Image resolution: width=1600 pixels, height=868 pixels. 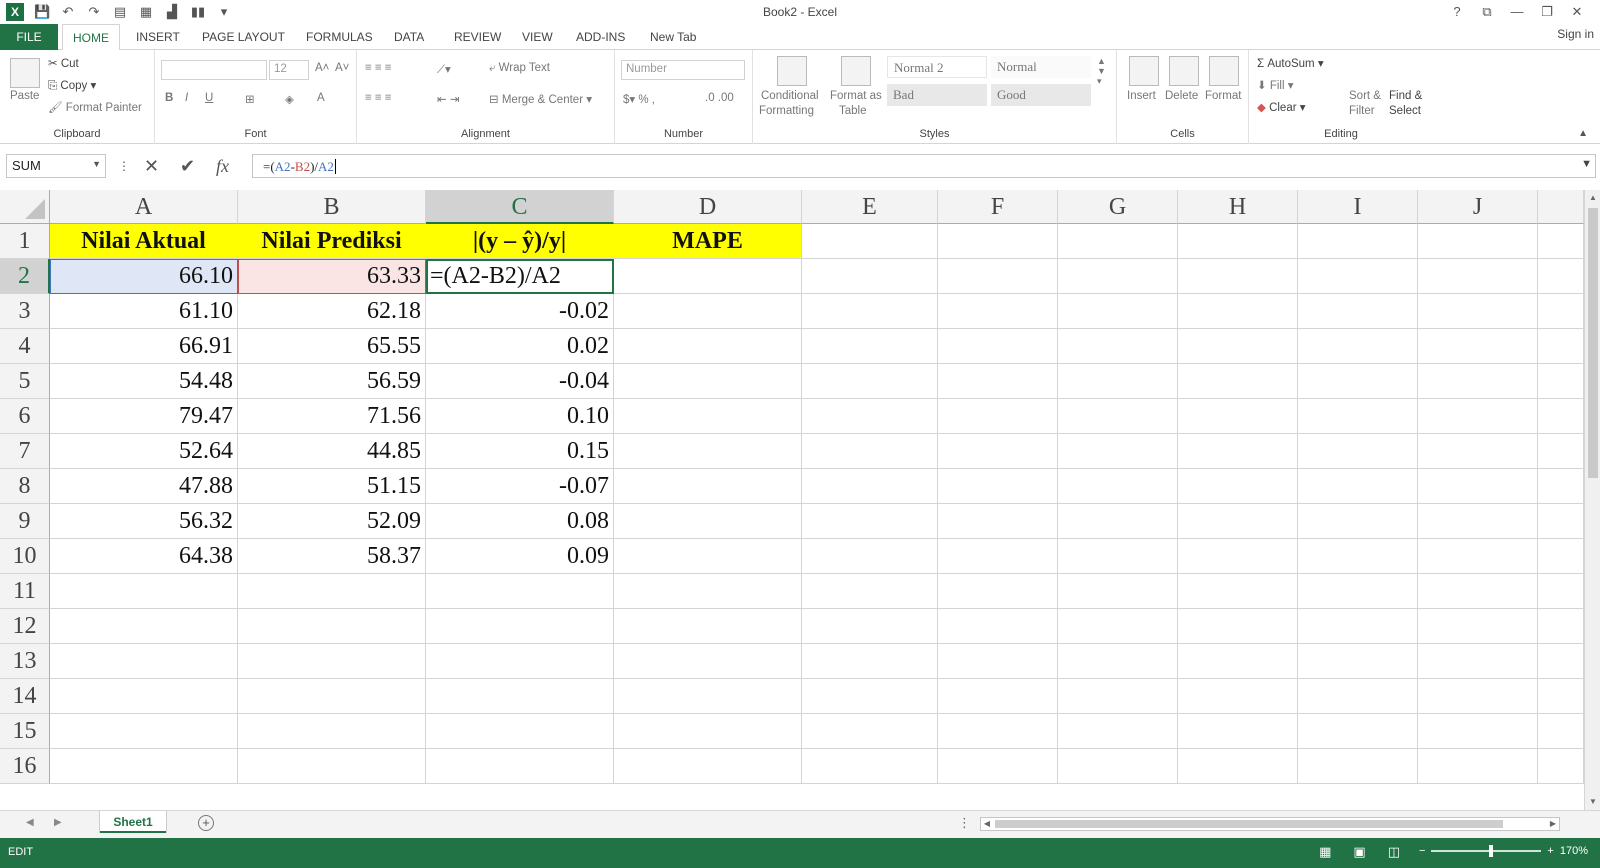 What do you see at coordinates (708, 381) in the screenshot?
I see `cell-d5` at bounding box center [708, 381].